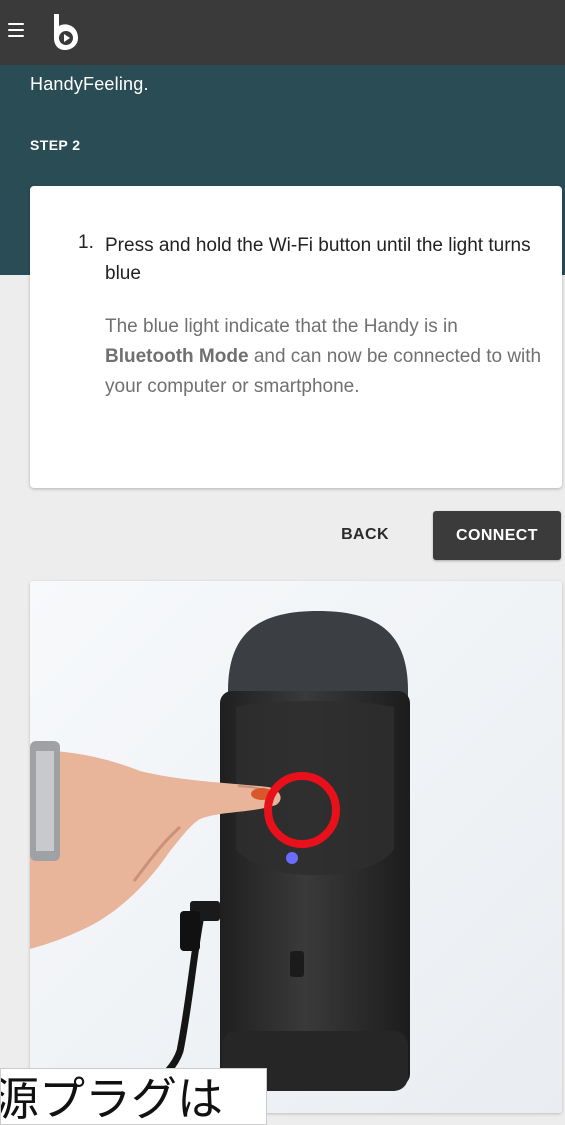 The image size is (565, 1125). I want to click on caption-text: 源プラグは, so click(111, 1098).